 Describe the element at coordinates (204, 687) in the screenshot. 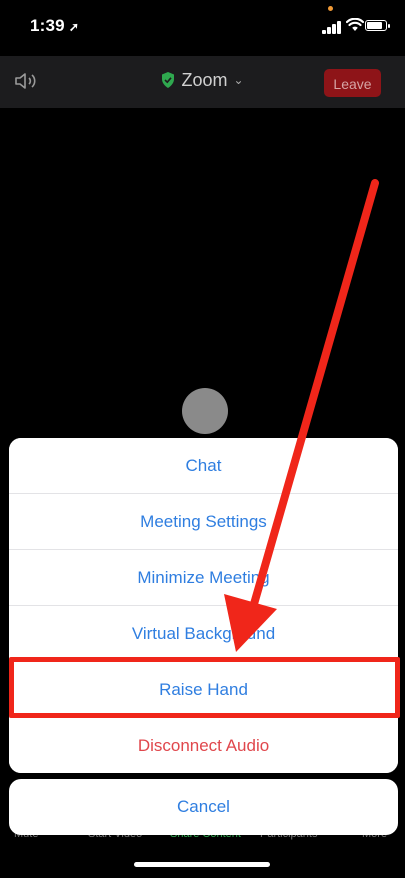

I see `raise-hand-highlight-box` at that location.